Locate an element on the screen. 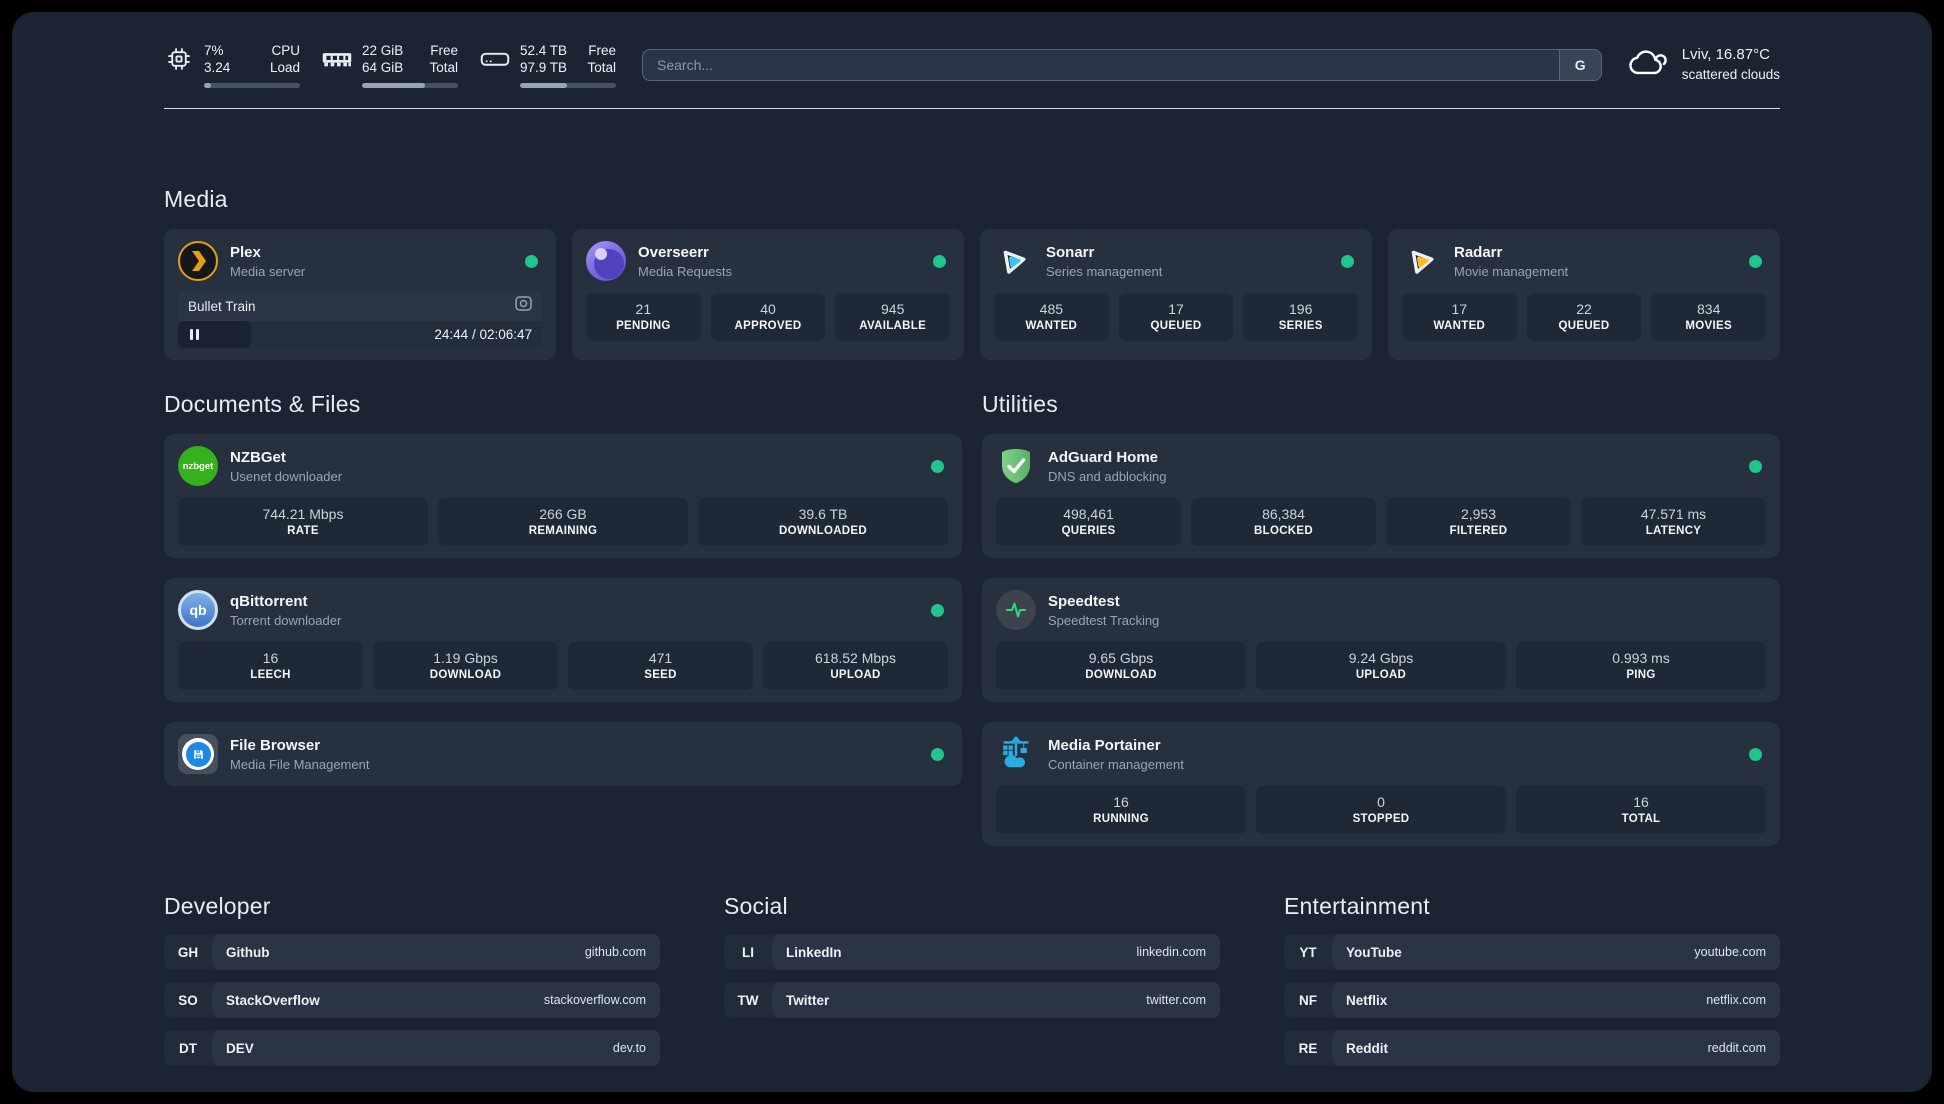  section-title-social: Social is located at coordinates (756, 906).